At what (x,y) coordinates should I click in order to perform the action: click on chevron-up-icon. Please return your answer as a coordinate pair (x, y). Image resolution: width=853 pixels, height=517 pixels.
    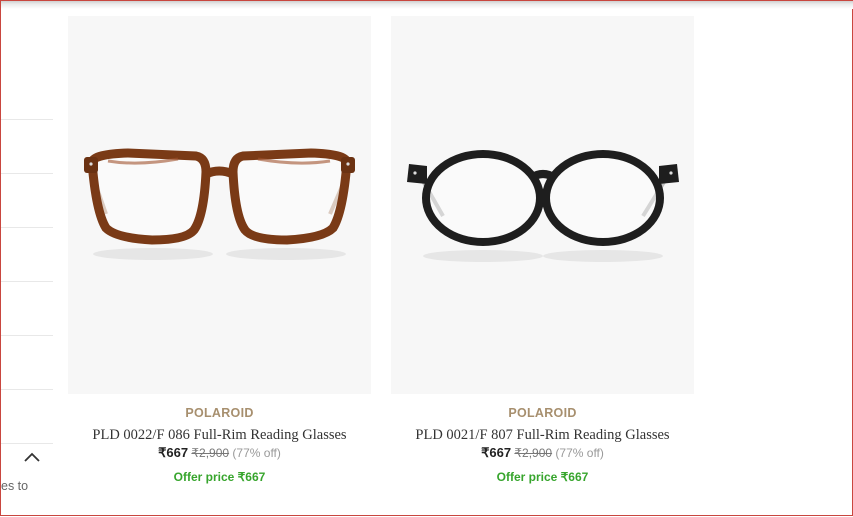
    Looking at the image, I should click on (32, 457).